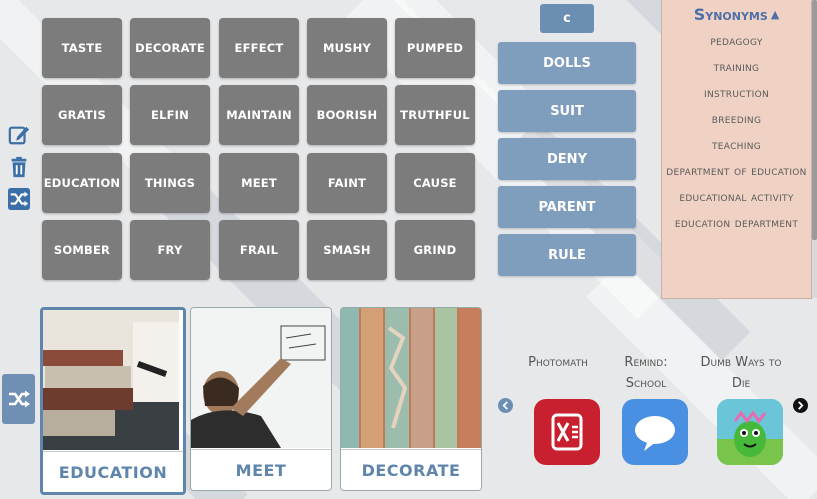 Image resolution: width=817 pixels, height=499 pixels. I want to click on synonyms-header: Synonyms ▲, so click(736, 14).